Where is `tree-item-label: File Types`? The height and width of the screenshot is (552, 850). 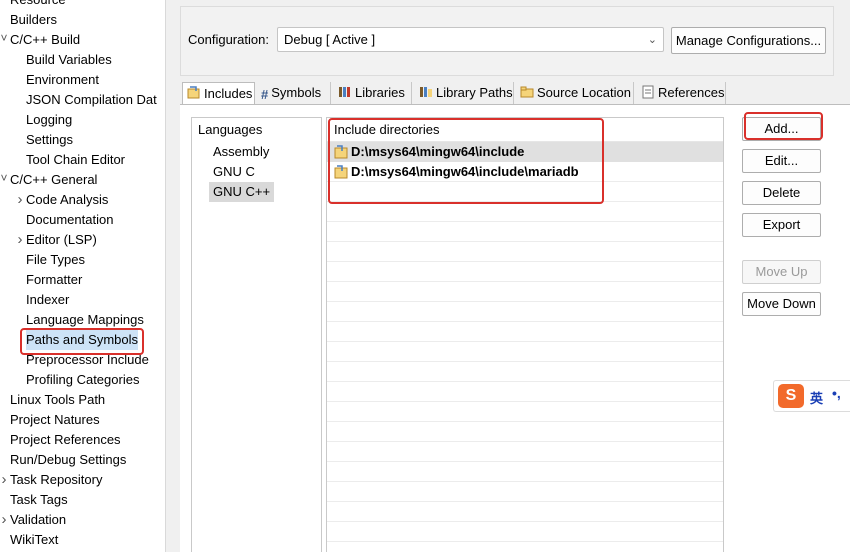 tree-item-label: File Types is located at coordinates (56, 259).